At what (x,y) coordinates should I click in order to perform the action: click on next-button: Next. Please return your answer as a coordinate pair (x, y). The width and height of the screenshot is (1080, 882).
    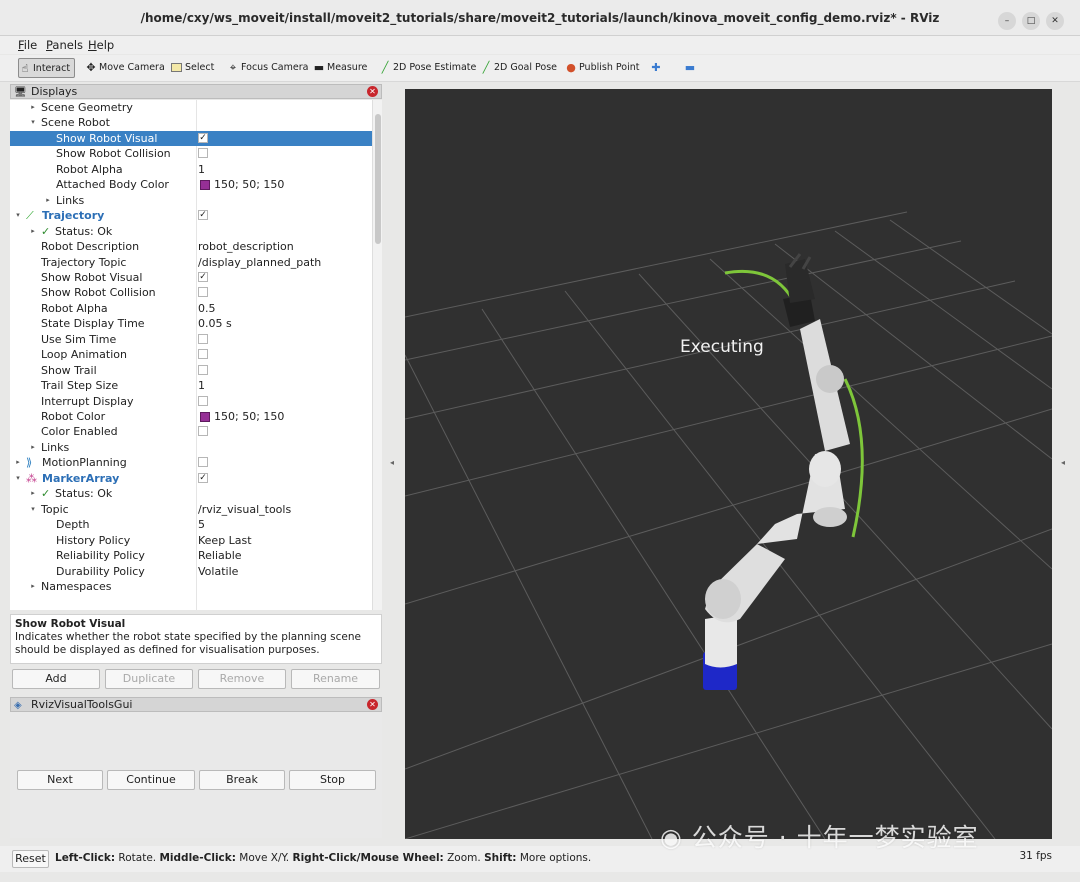
    Looking at the image, I should click on (60, 780).